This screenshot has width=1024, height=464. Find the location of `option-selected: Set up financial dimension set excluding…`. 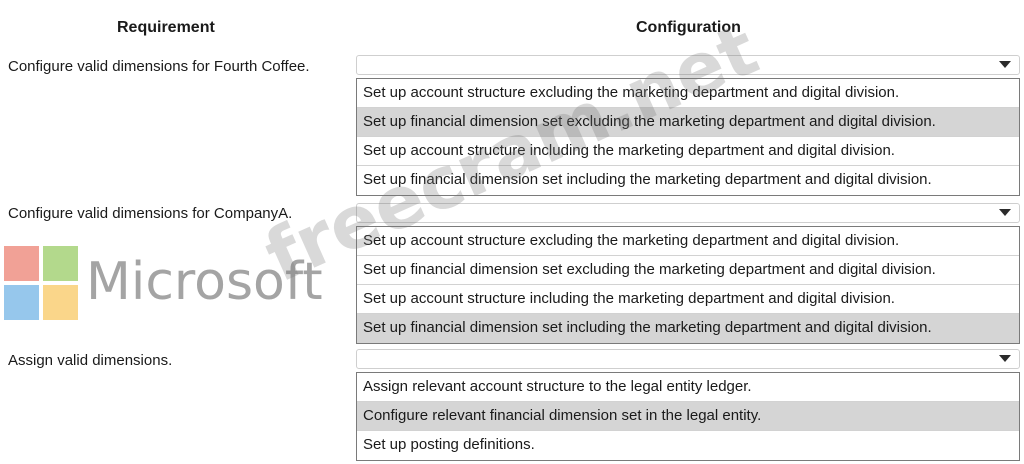

option-selected: Set up financial dimension set excluding… is located at coordinates (688, 122).